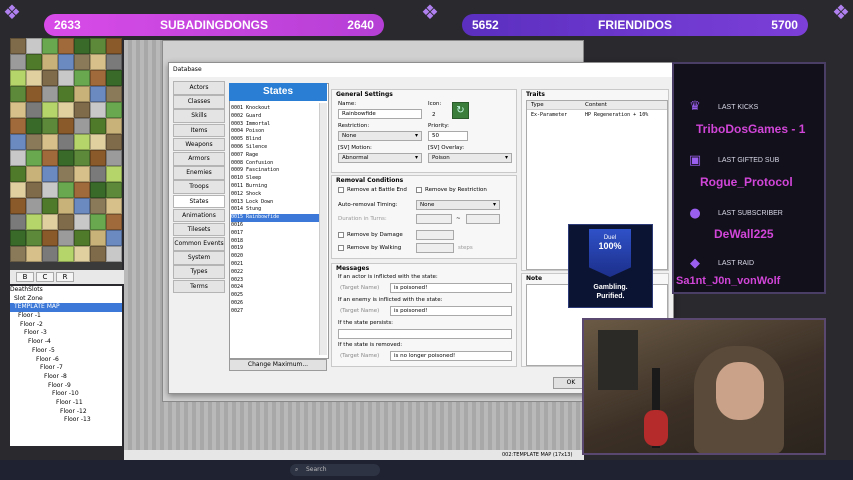  What do you see at coordinates (66, 360) in the screenshot?
I see `map-tree-item: Floor -6` at bounding box center [66, 360].